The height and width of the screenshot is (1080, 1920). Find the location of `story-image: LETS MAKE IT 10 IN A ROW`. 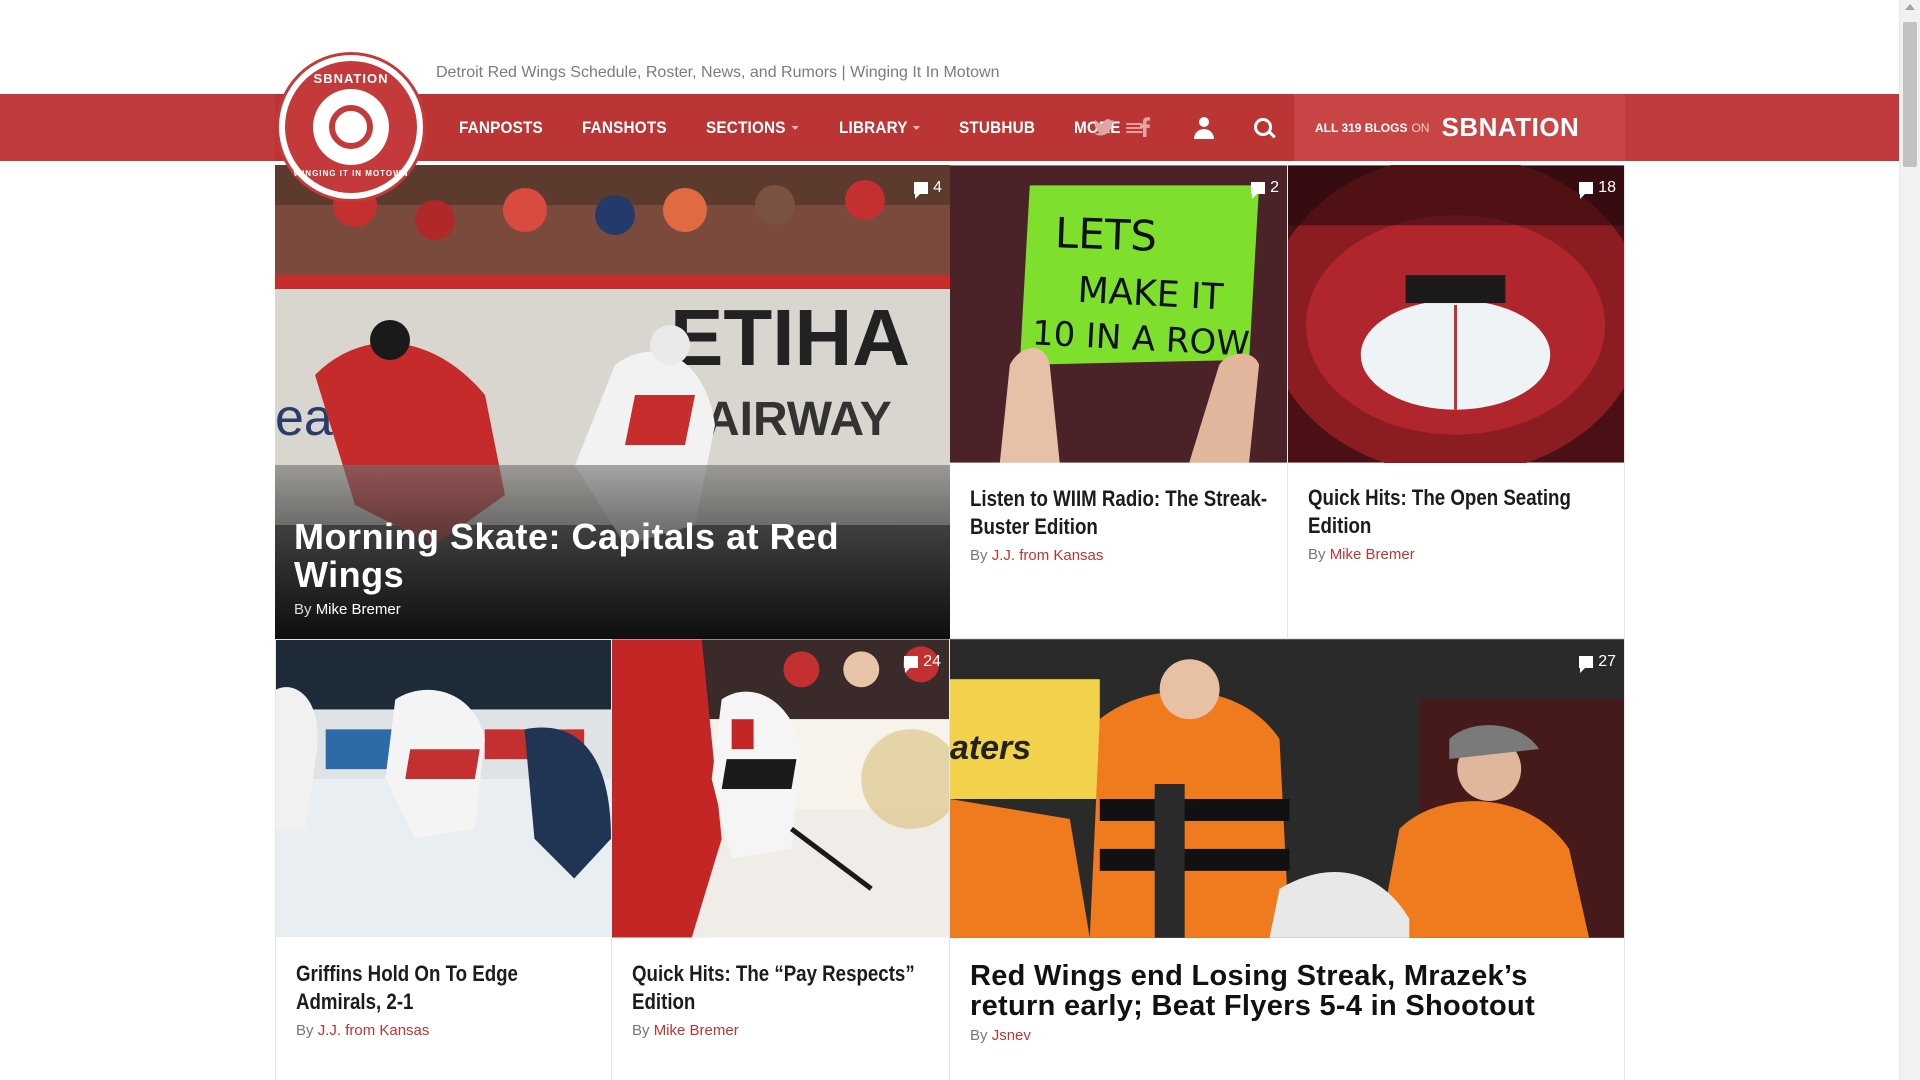

story-image: LETS MAKE IT 10 IN A ROW is located at coordinates (1118, 314).